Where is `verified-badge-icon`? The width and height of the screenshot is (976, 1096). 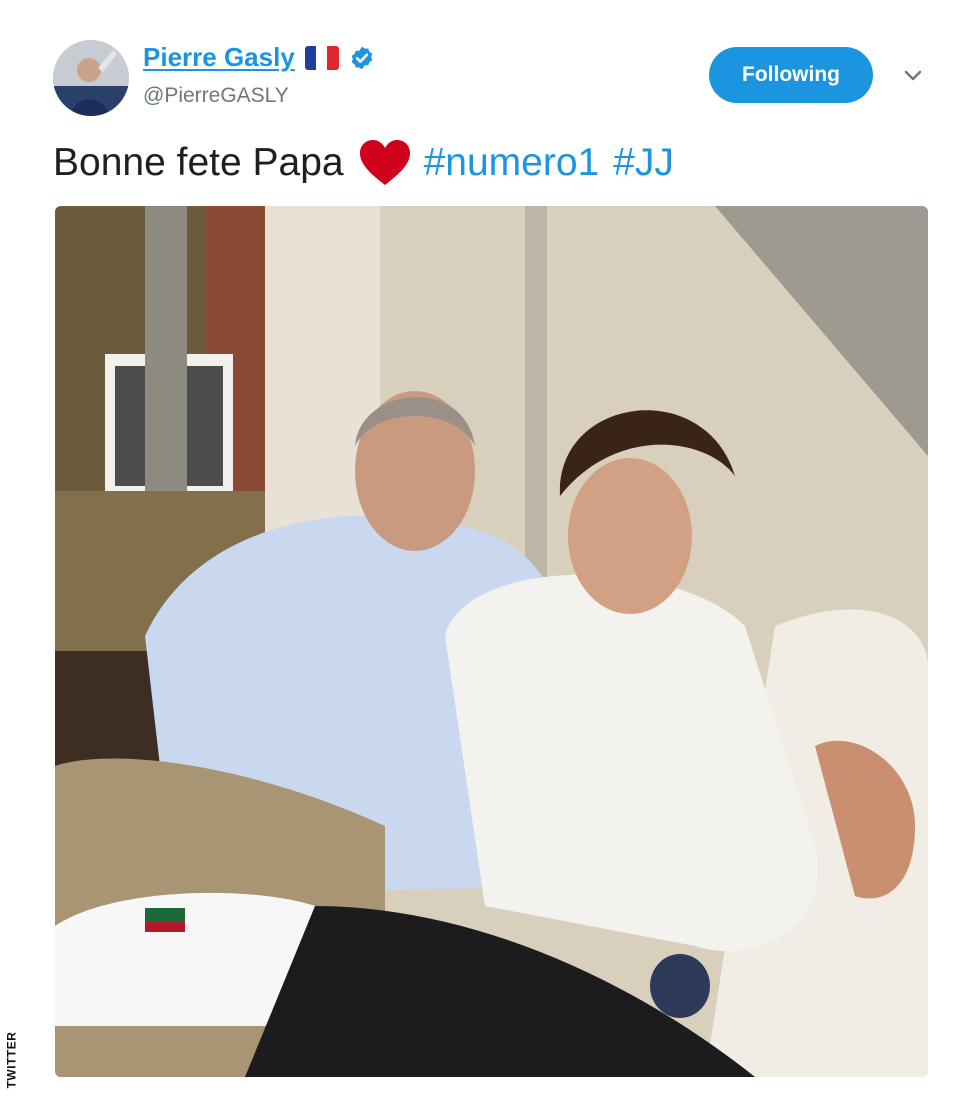
verified-badge-icon is located at coordinates (362, 57).